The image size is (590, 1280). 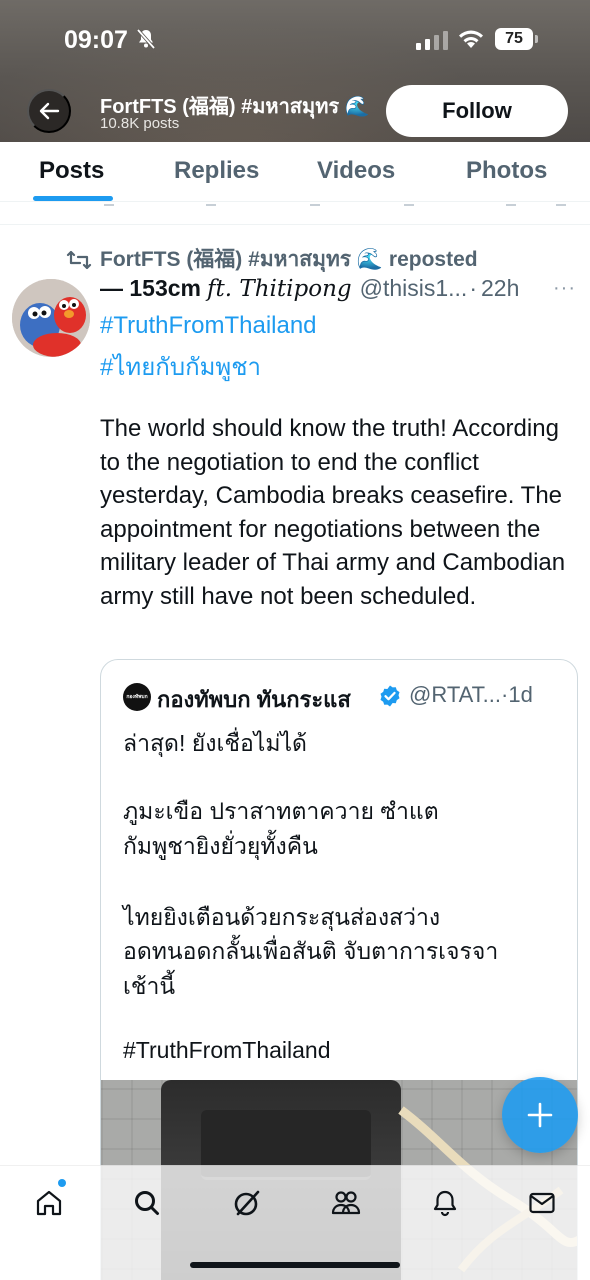 What do you see at coordinates (220, 846) in the screenshot?
I see `quote-text-line: กัมพูชายิงยั่วยุทั้งคืน` at bounding box center [220, 846].